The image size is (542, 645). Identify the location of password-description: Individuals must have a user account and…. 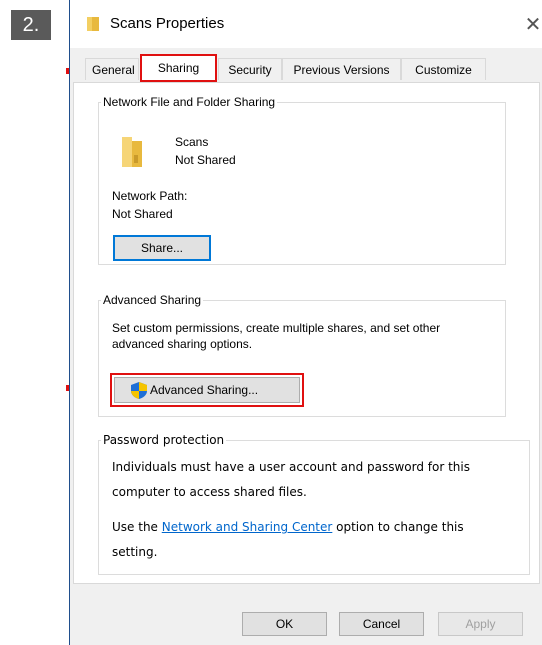
(291, 467).